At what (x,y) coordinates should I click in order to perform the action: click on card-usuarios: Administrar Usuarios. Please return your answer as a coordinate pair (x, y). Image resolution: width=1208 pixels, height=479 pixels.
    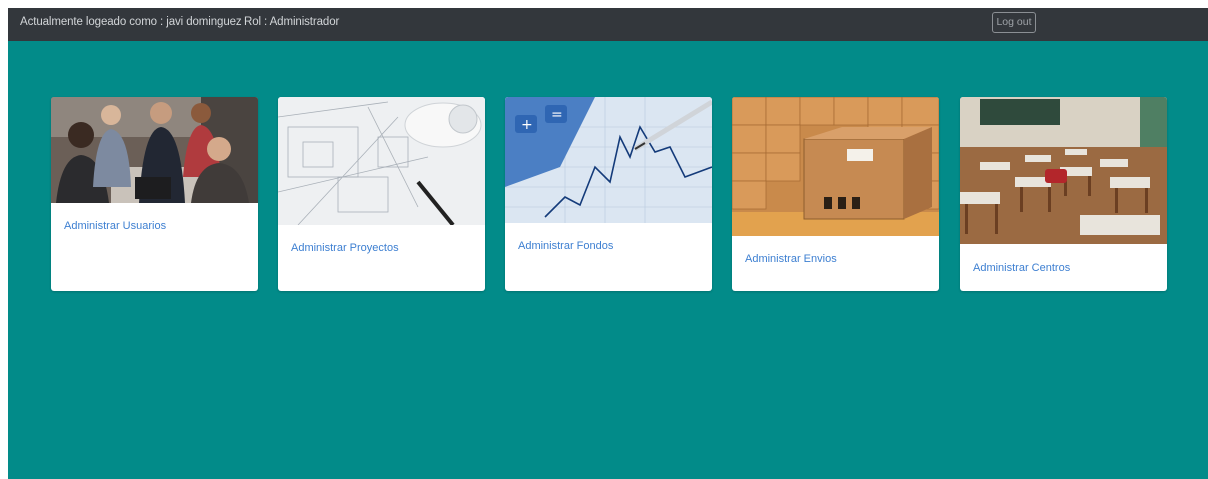
    Looking at the image, I should click on (154, 194).